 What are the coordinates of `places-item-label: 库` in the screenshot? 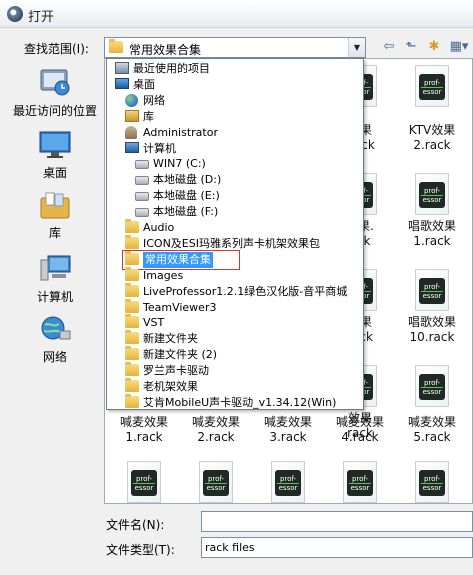 It's located at (54, 233).